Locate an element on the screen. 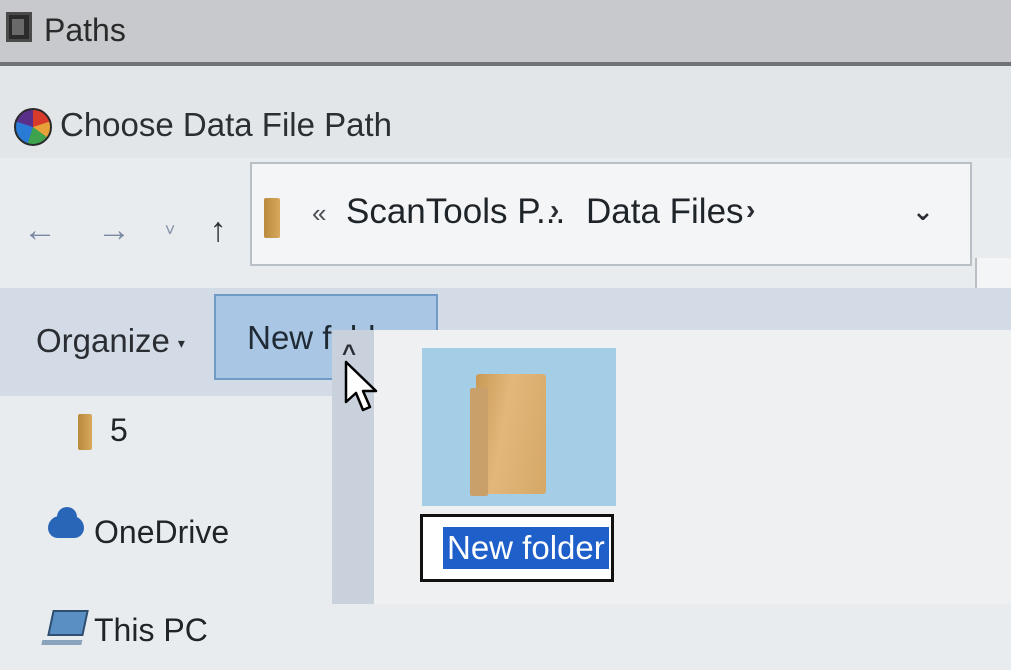 The height and width of the screenshot is (670, 1011). outer-window-title: Paths is located at coordinates (85, 30).